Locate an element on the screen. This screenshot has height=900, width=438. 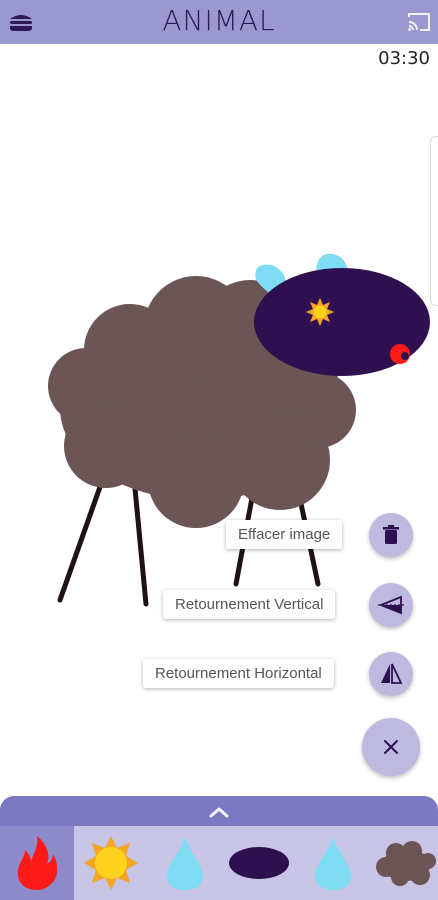
sun-sticker is located at coordinates (320, 312).